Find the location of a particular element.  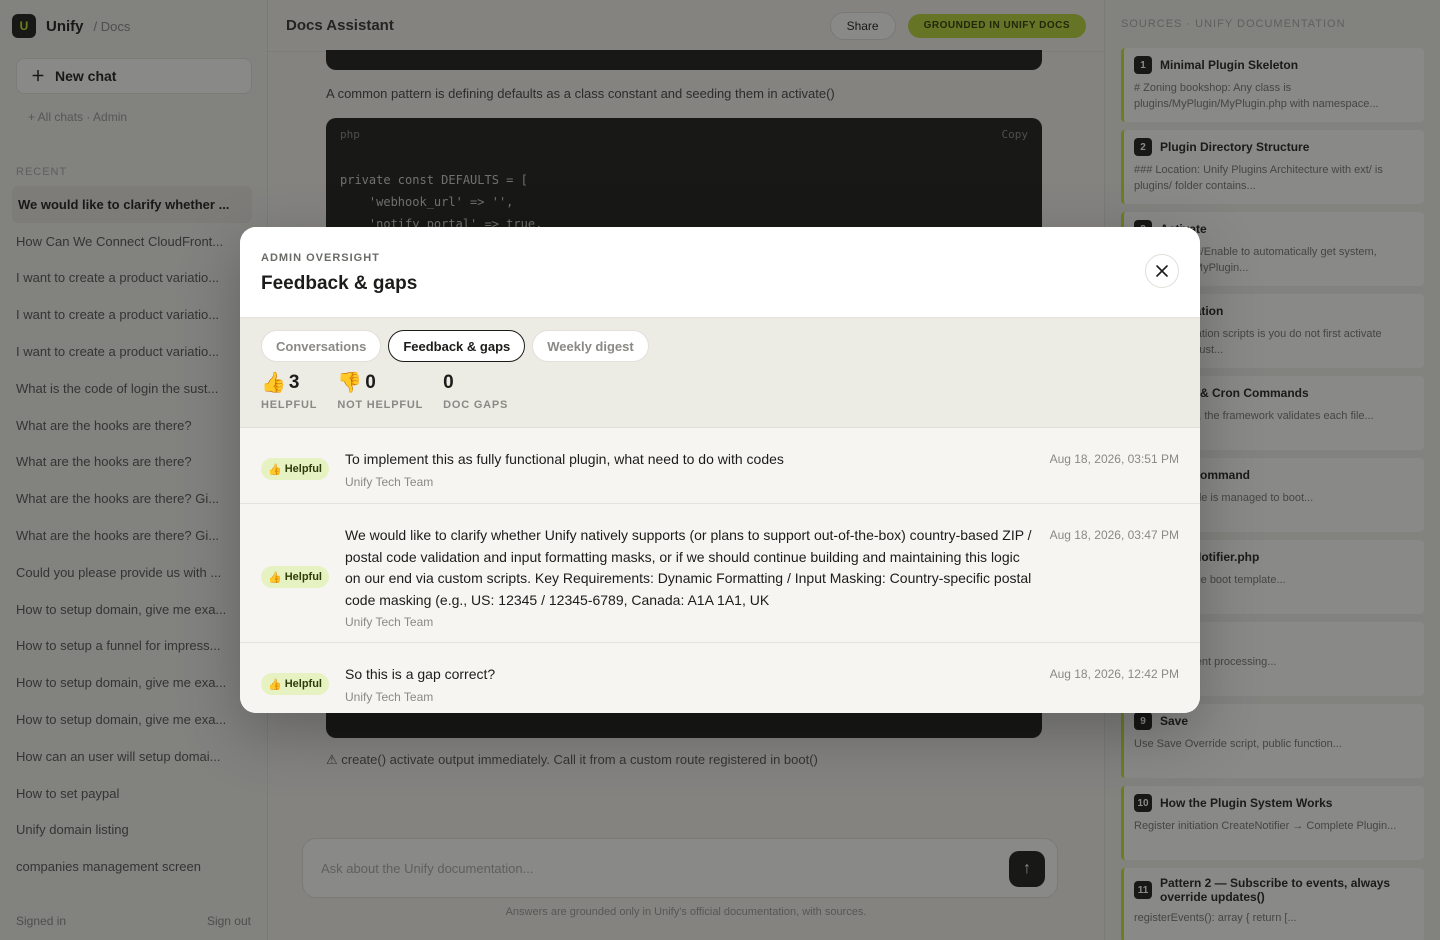

stats-summary: 👍 3 Helpful 👎 0 Not helpful 0 Doc gaps is located at coordinates (720, 391).